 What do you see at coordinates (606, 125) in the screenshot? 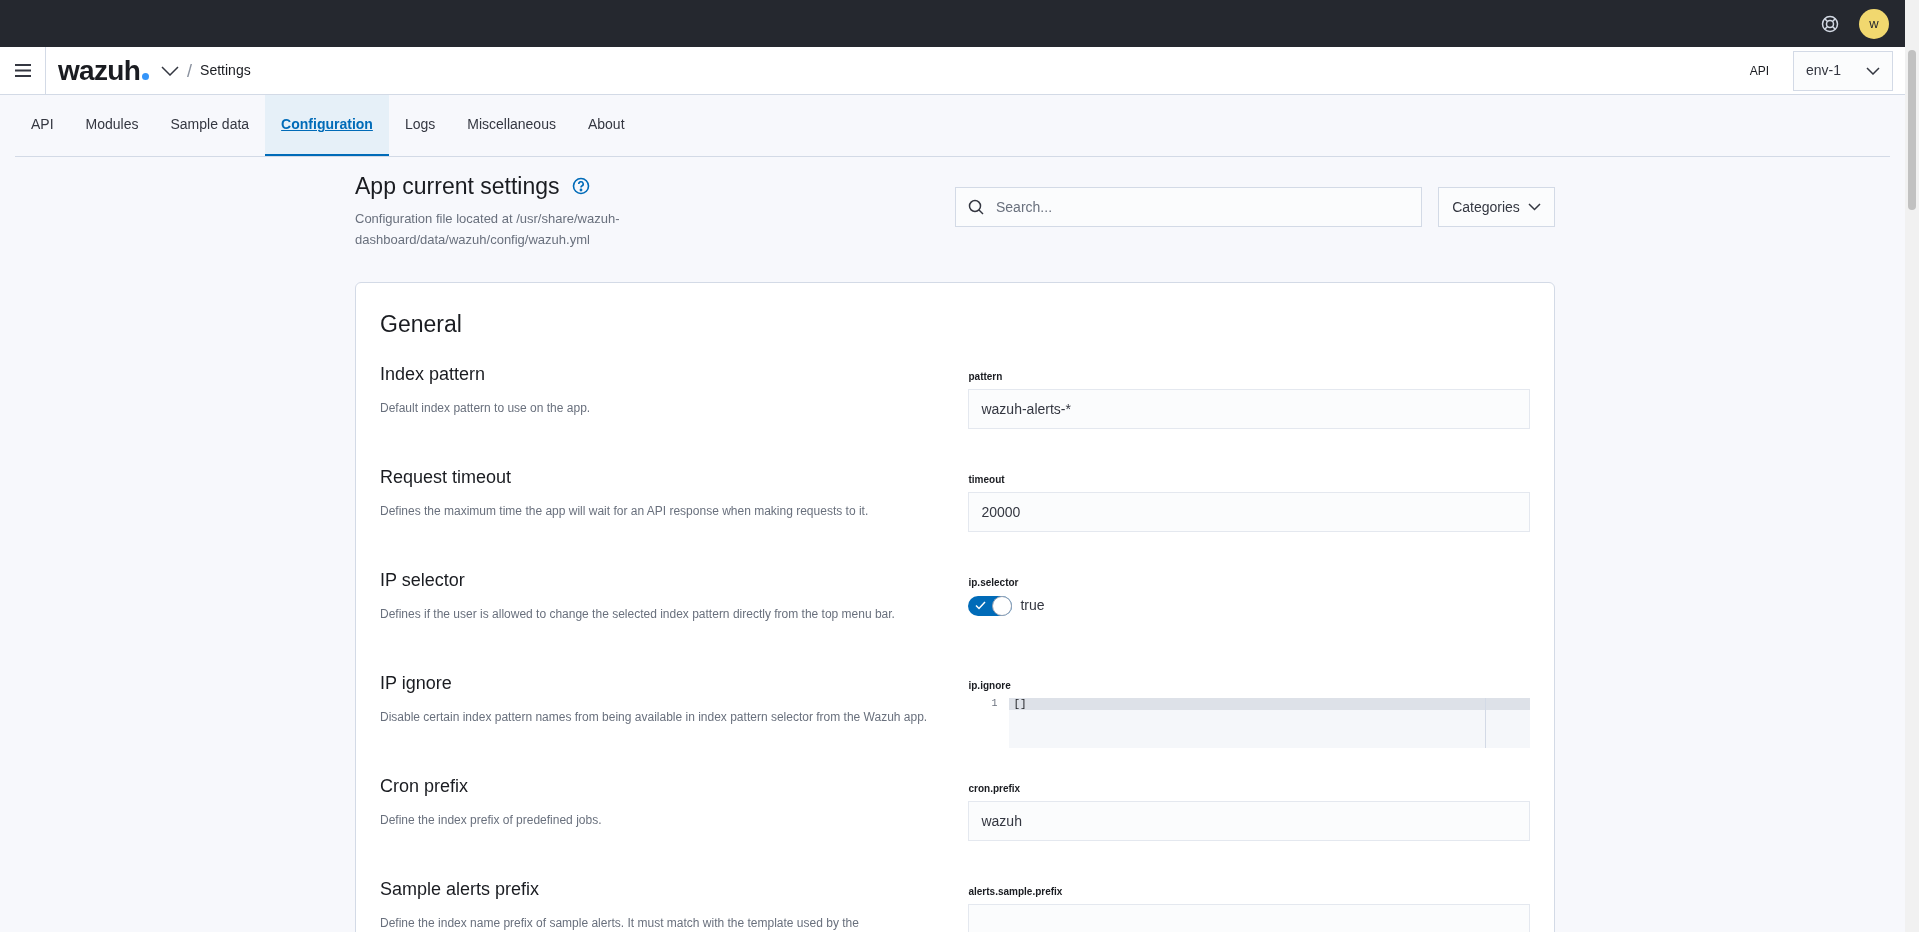
I see `tab: About` at bounding box center [606, 125].